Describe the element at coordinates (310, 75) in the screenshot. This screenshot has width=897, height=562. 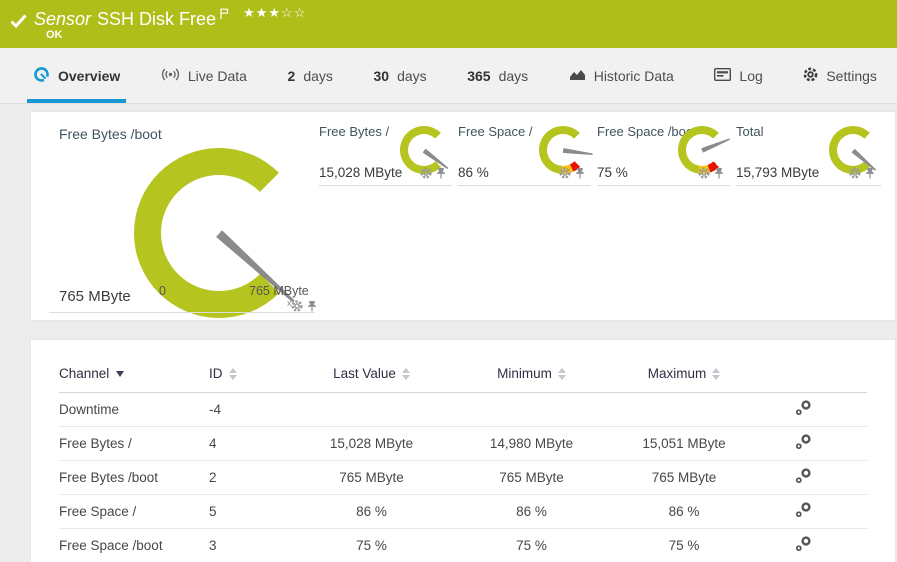
I see `tab-2-days: 2 days` at that location.